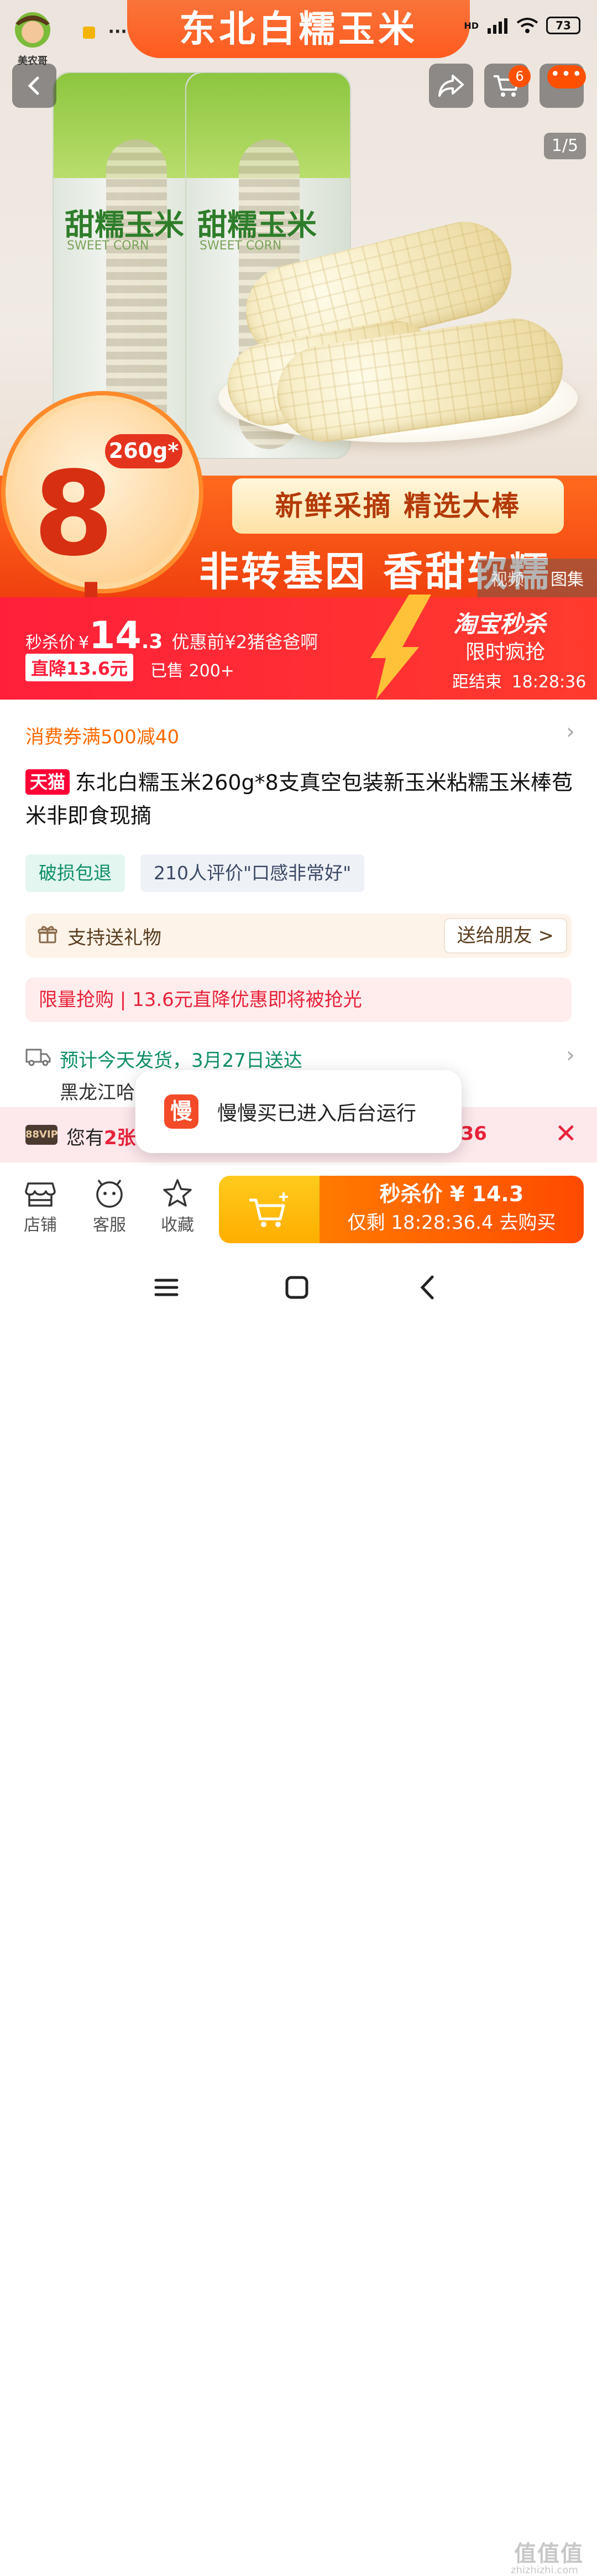 Image resolution: width=597 pixels, height=2576 pixels. I want to click on flash-price: 秒杀价 ¥ 14 .3 优惠前¥2猪爸爸啊, so click(172, 636).